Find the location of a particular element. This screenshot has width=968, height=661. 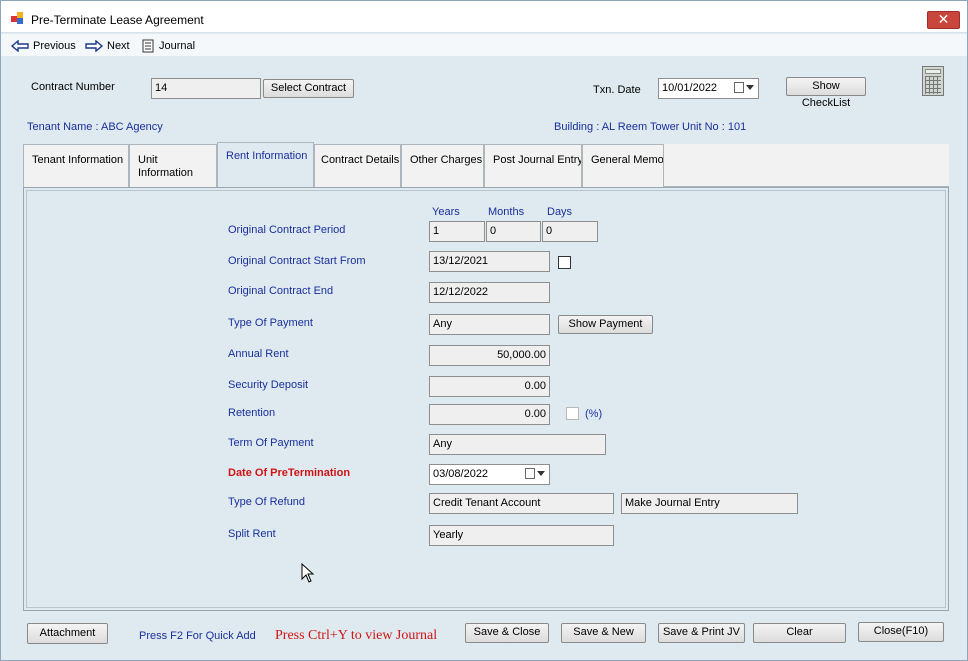

txn-date-picker: 10/01/2022 is located at coordinates (708, 88).